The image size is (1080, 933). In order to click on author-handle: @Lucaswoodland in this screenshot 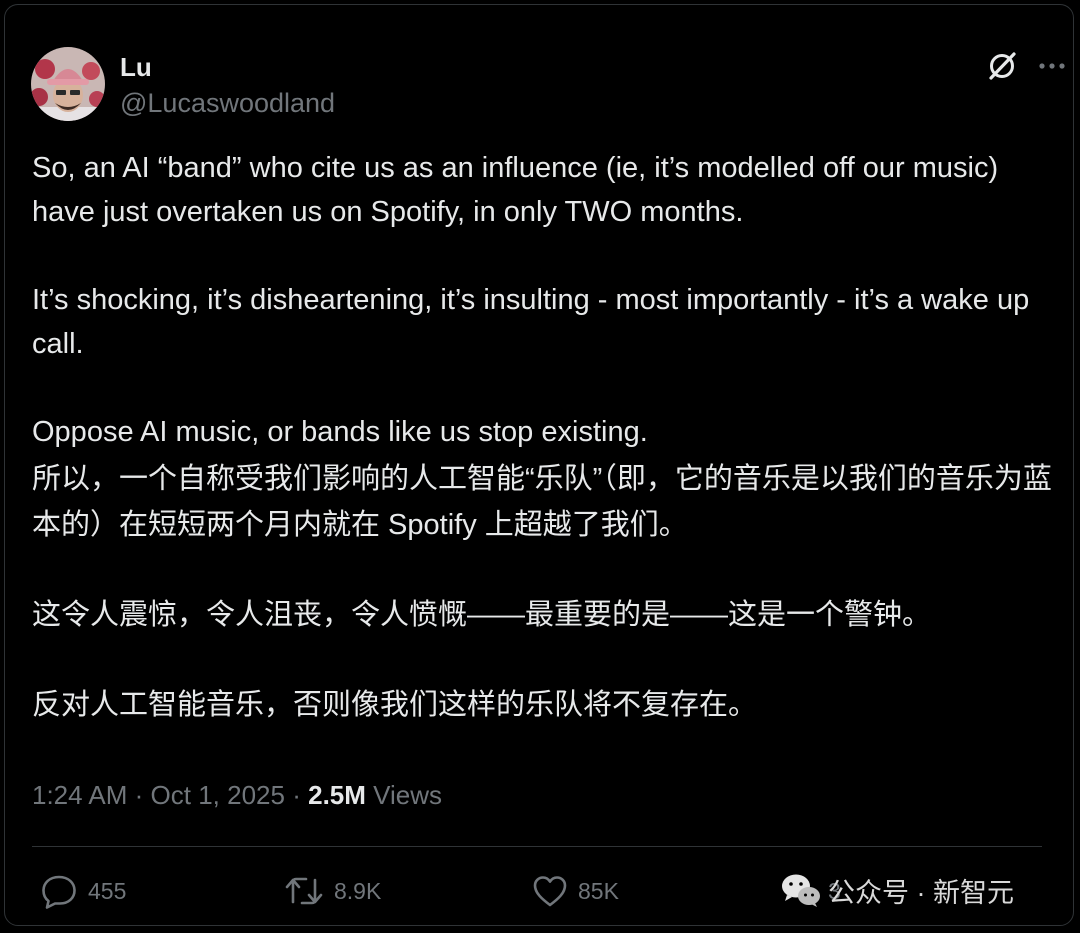, I will do `click(227, 103)`.